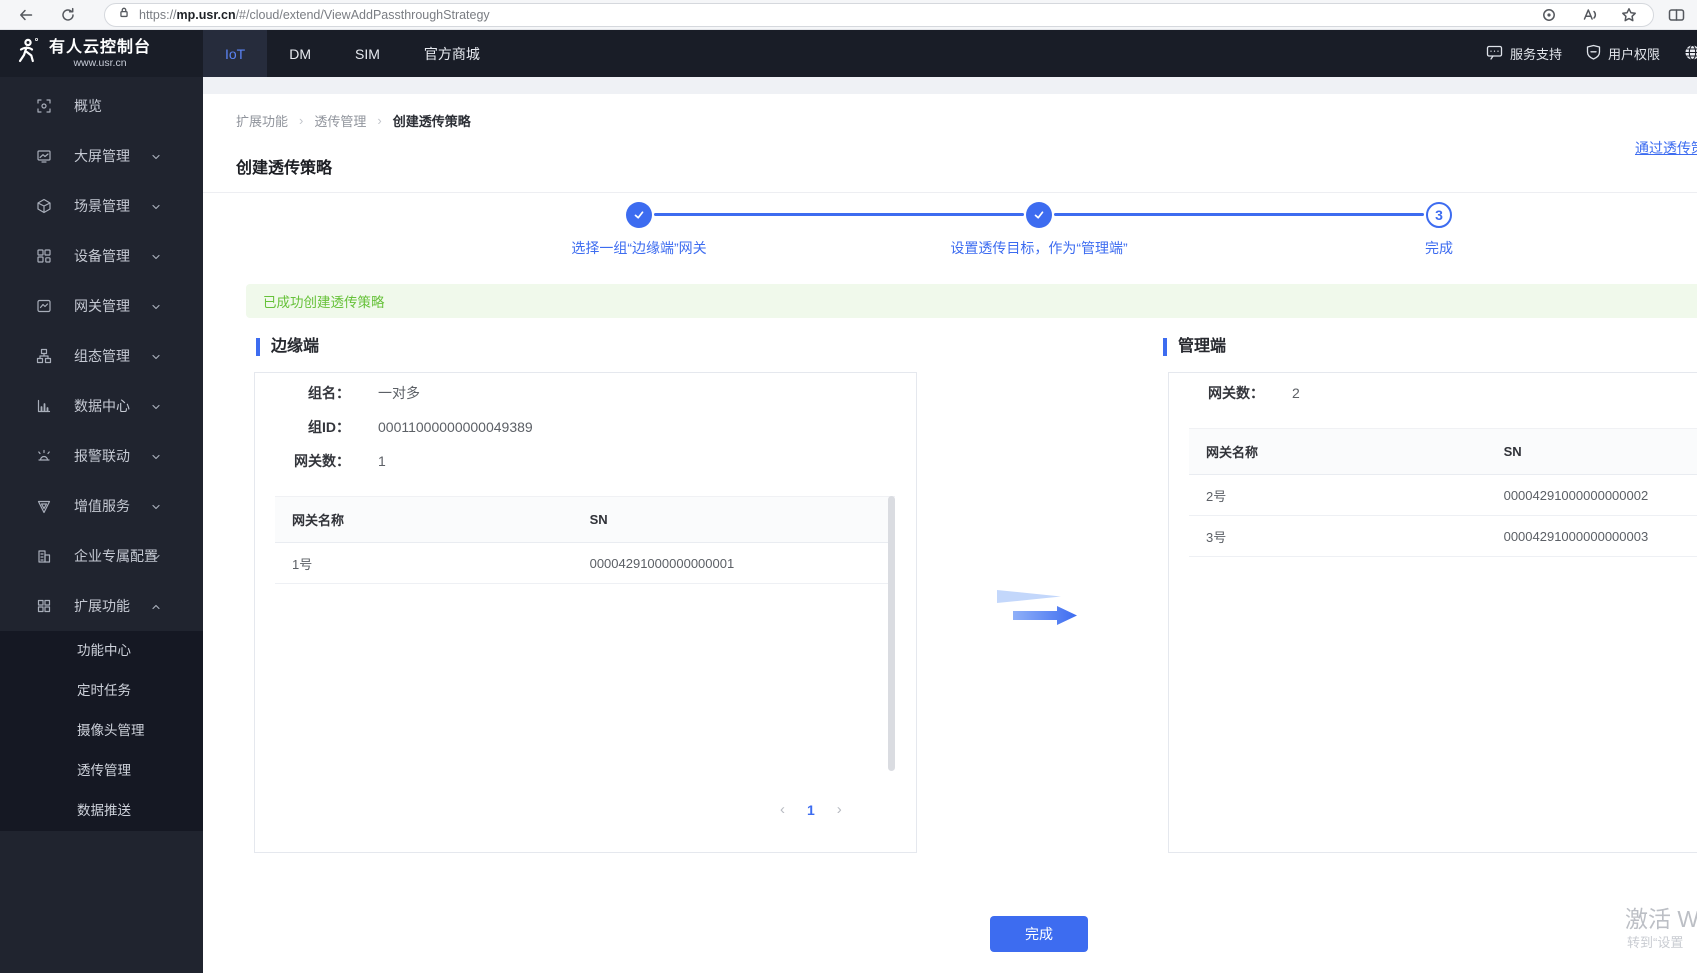  Describe the element at coordinates (1433, 391) in the screenshot. I see `manage-fields: 网关数： 2` at that location.